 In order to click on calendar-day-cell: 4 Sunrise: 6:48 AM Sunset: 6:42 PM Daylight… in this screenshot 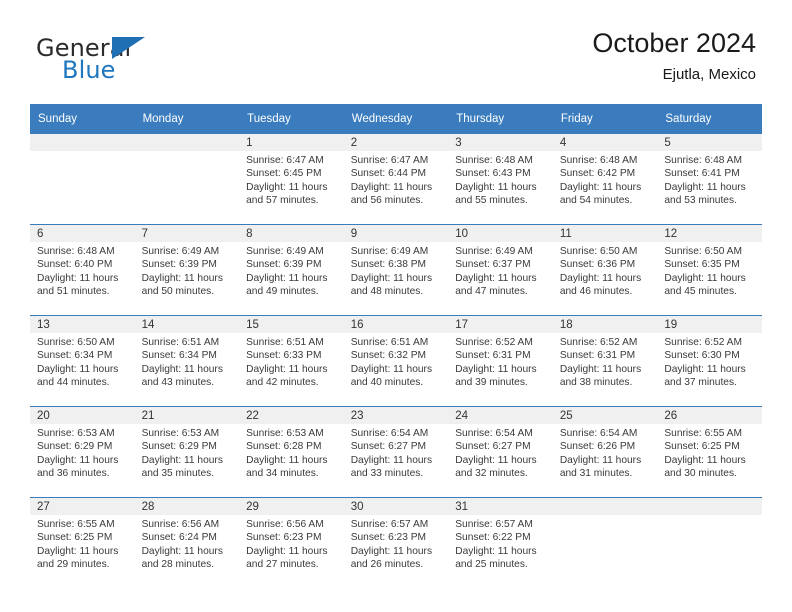, I will do `click(605, 179)`.